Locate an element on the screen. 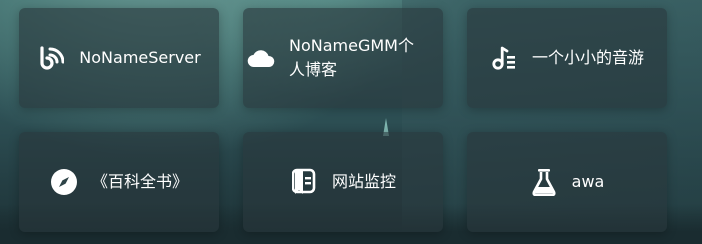 This screenshot has width=702, height=244. flask-icon is located at coordinates (544, 182).